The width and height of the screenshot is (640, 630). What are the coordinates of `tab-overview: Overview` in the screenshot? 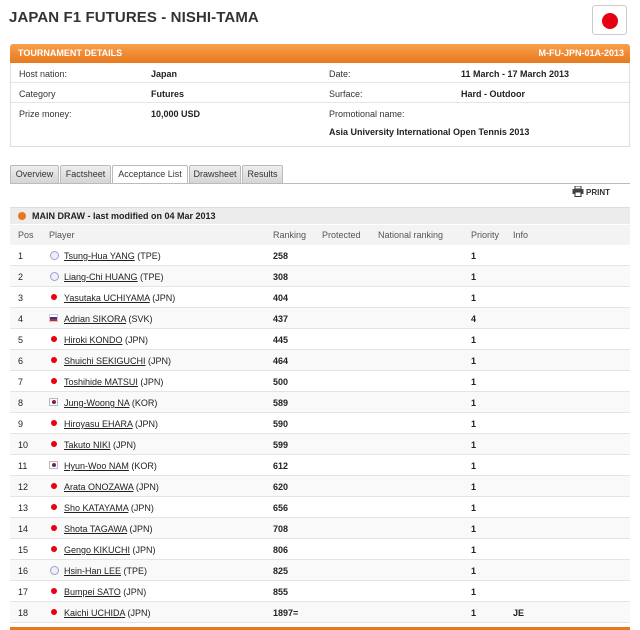 It's located at (34, 174).